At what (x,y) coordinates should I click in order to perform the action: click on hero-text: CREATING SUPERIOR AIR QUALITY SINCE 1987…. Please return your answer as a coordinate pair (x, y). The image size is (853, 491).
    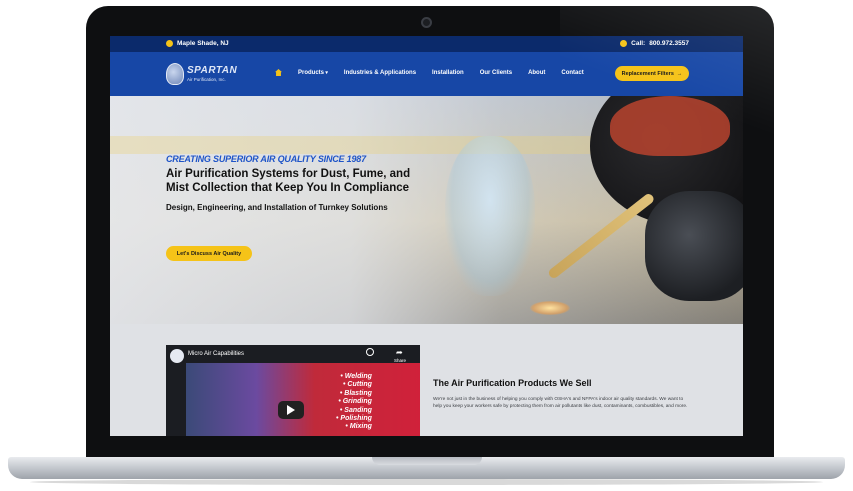
    Looking at the image, I should click on (291, 183).